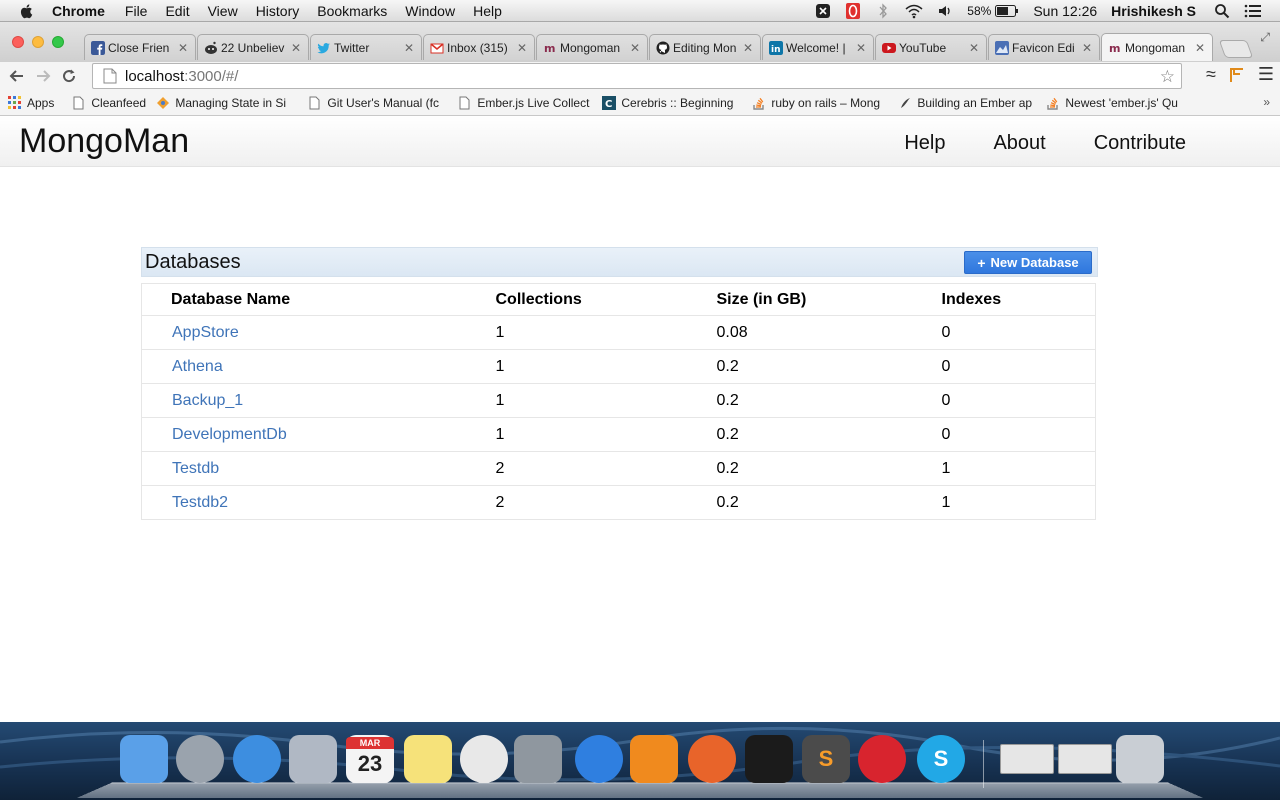 The image size is (1280, 800). Describe the element at coordinates (1044, 47) in the screenshot. I see `browser-tab: Favicon Edi ✕` at that location.